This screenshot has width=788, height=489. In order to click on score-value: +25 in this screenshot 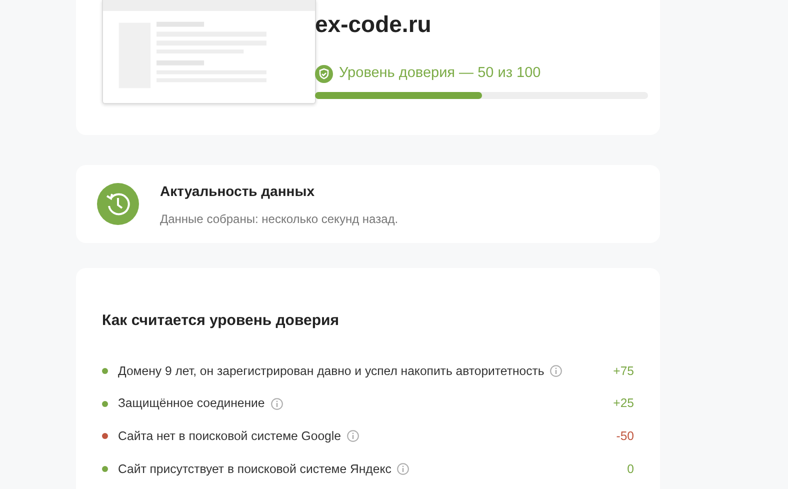, I will do `click(623, 403)`.